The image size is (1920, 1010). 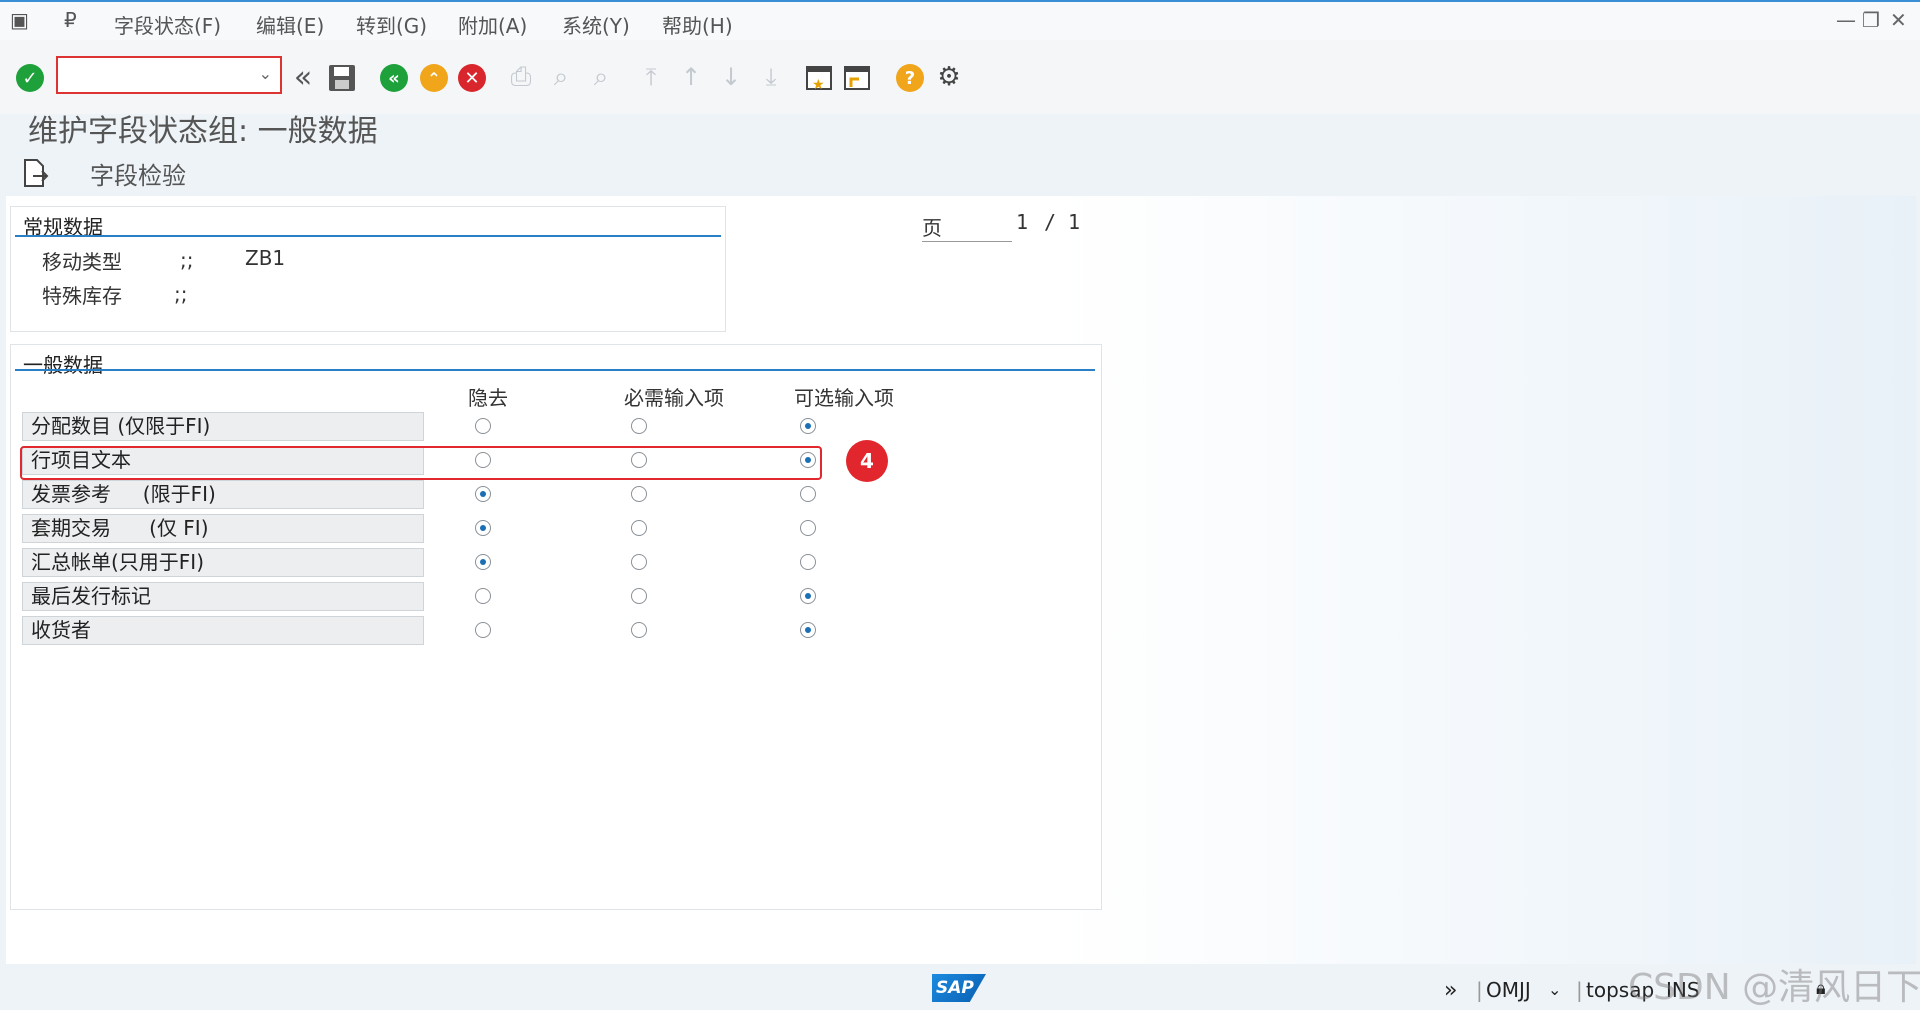 What do you see at coordinates (169, 75) in the screenshot?
I see `command-field: ⌄` at bounding box center [169, 75].